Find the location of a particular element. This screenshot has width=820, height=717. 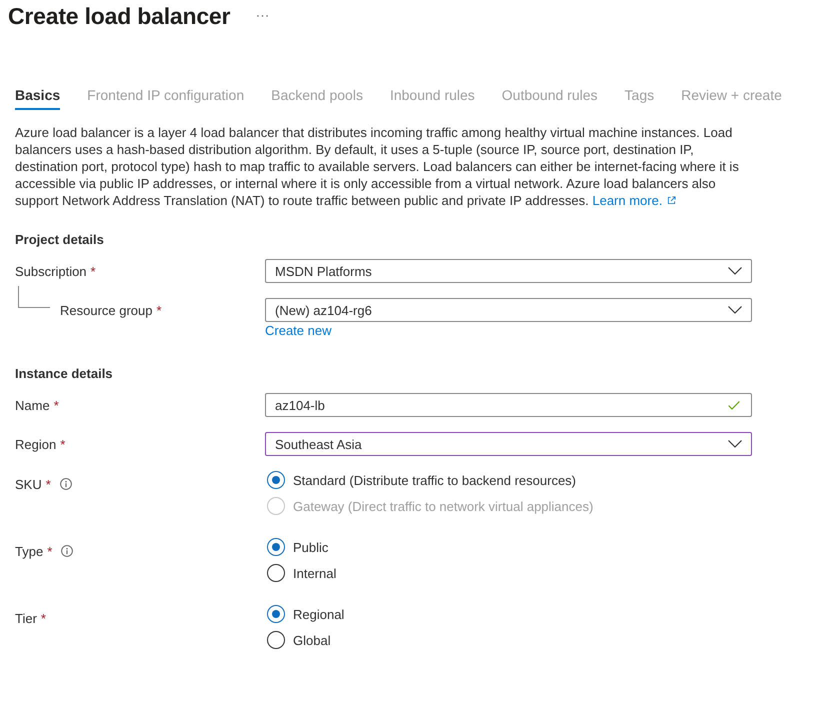

external-link-icon is located at coordinates (671, 200).